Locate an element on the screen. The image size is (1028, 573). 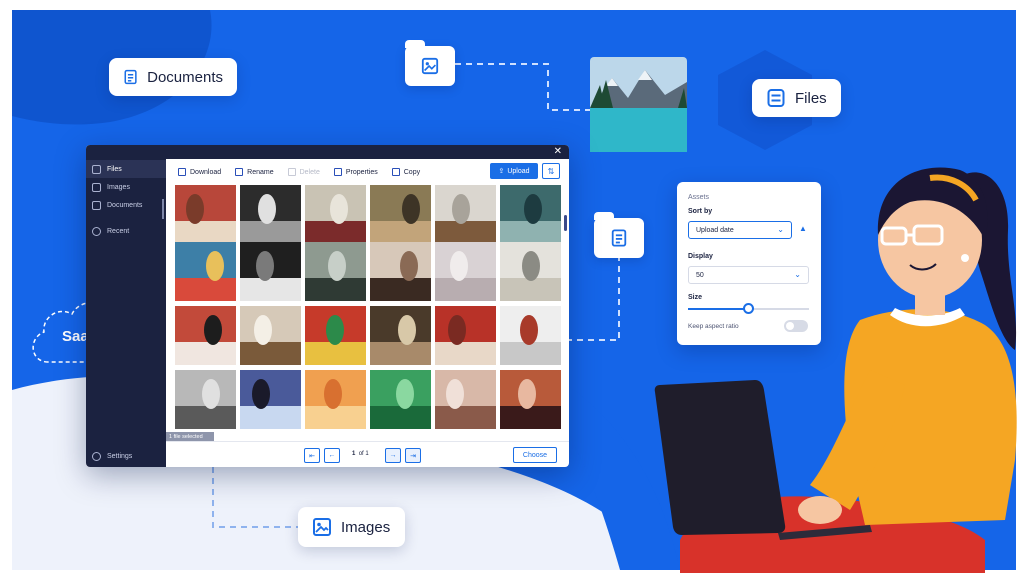
last-page-icon: ⇥ is located at coordinates (413, 455).